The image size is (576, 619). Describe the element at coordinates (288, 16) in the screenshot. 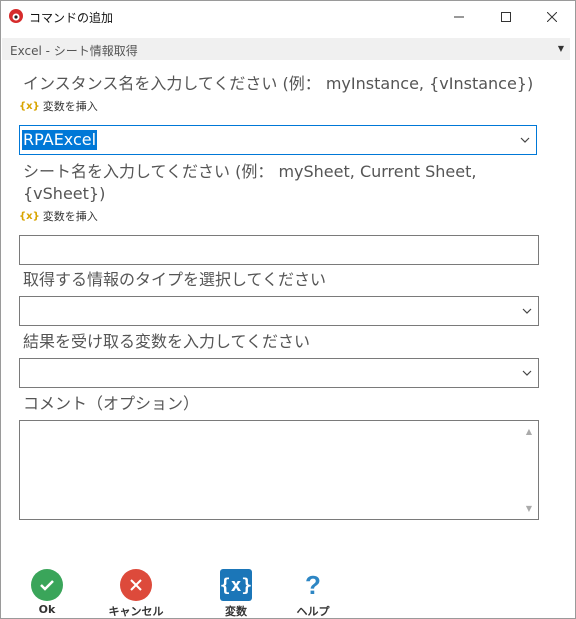

I see `title-bar: コマンドの追加` at that location.